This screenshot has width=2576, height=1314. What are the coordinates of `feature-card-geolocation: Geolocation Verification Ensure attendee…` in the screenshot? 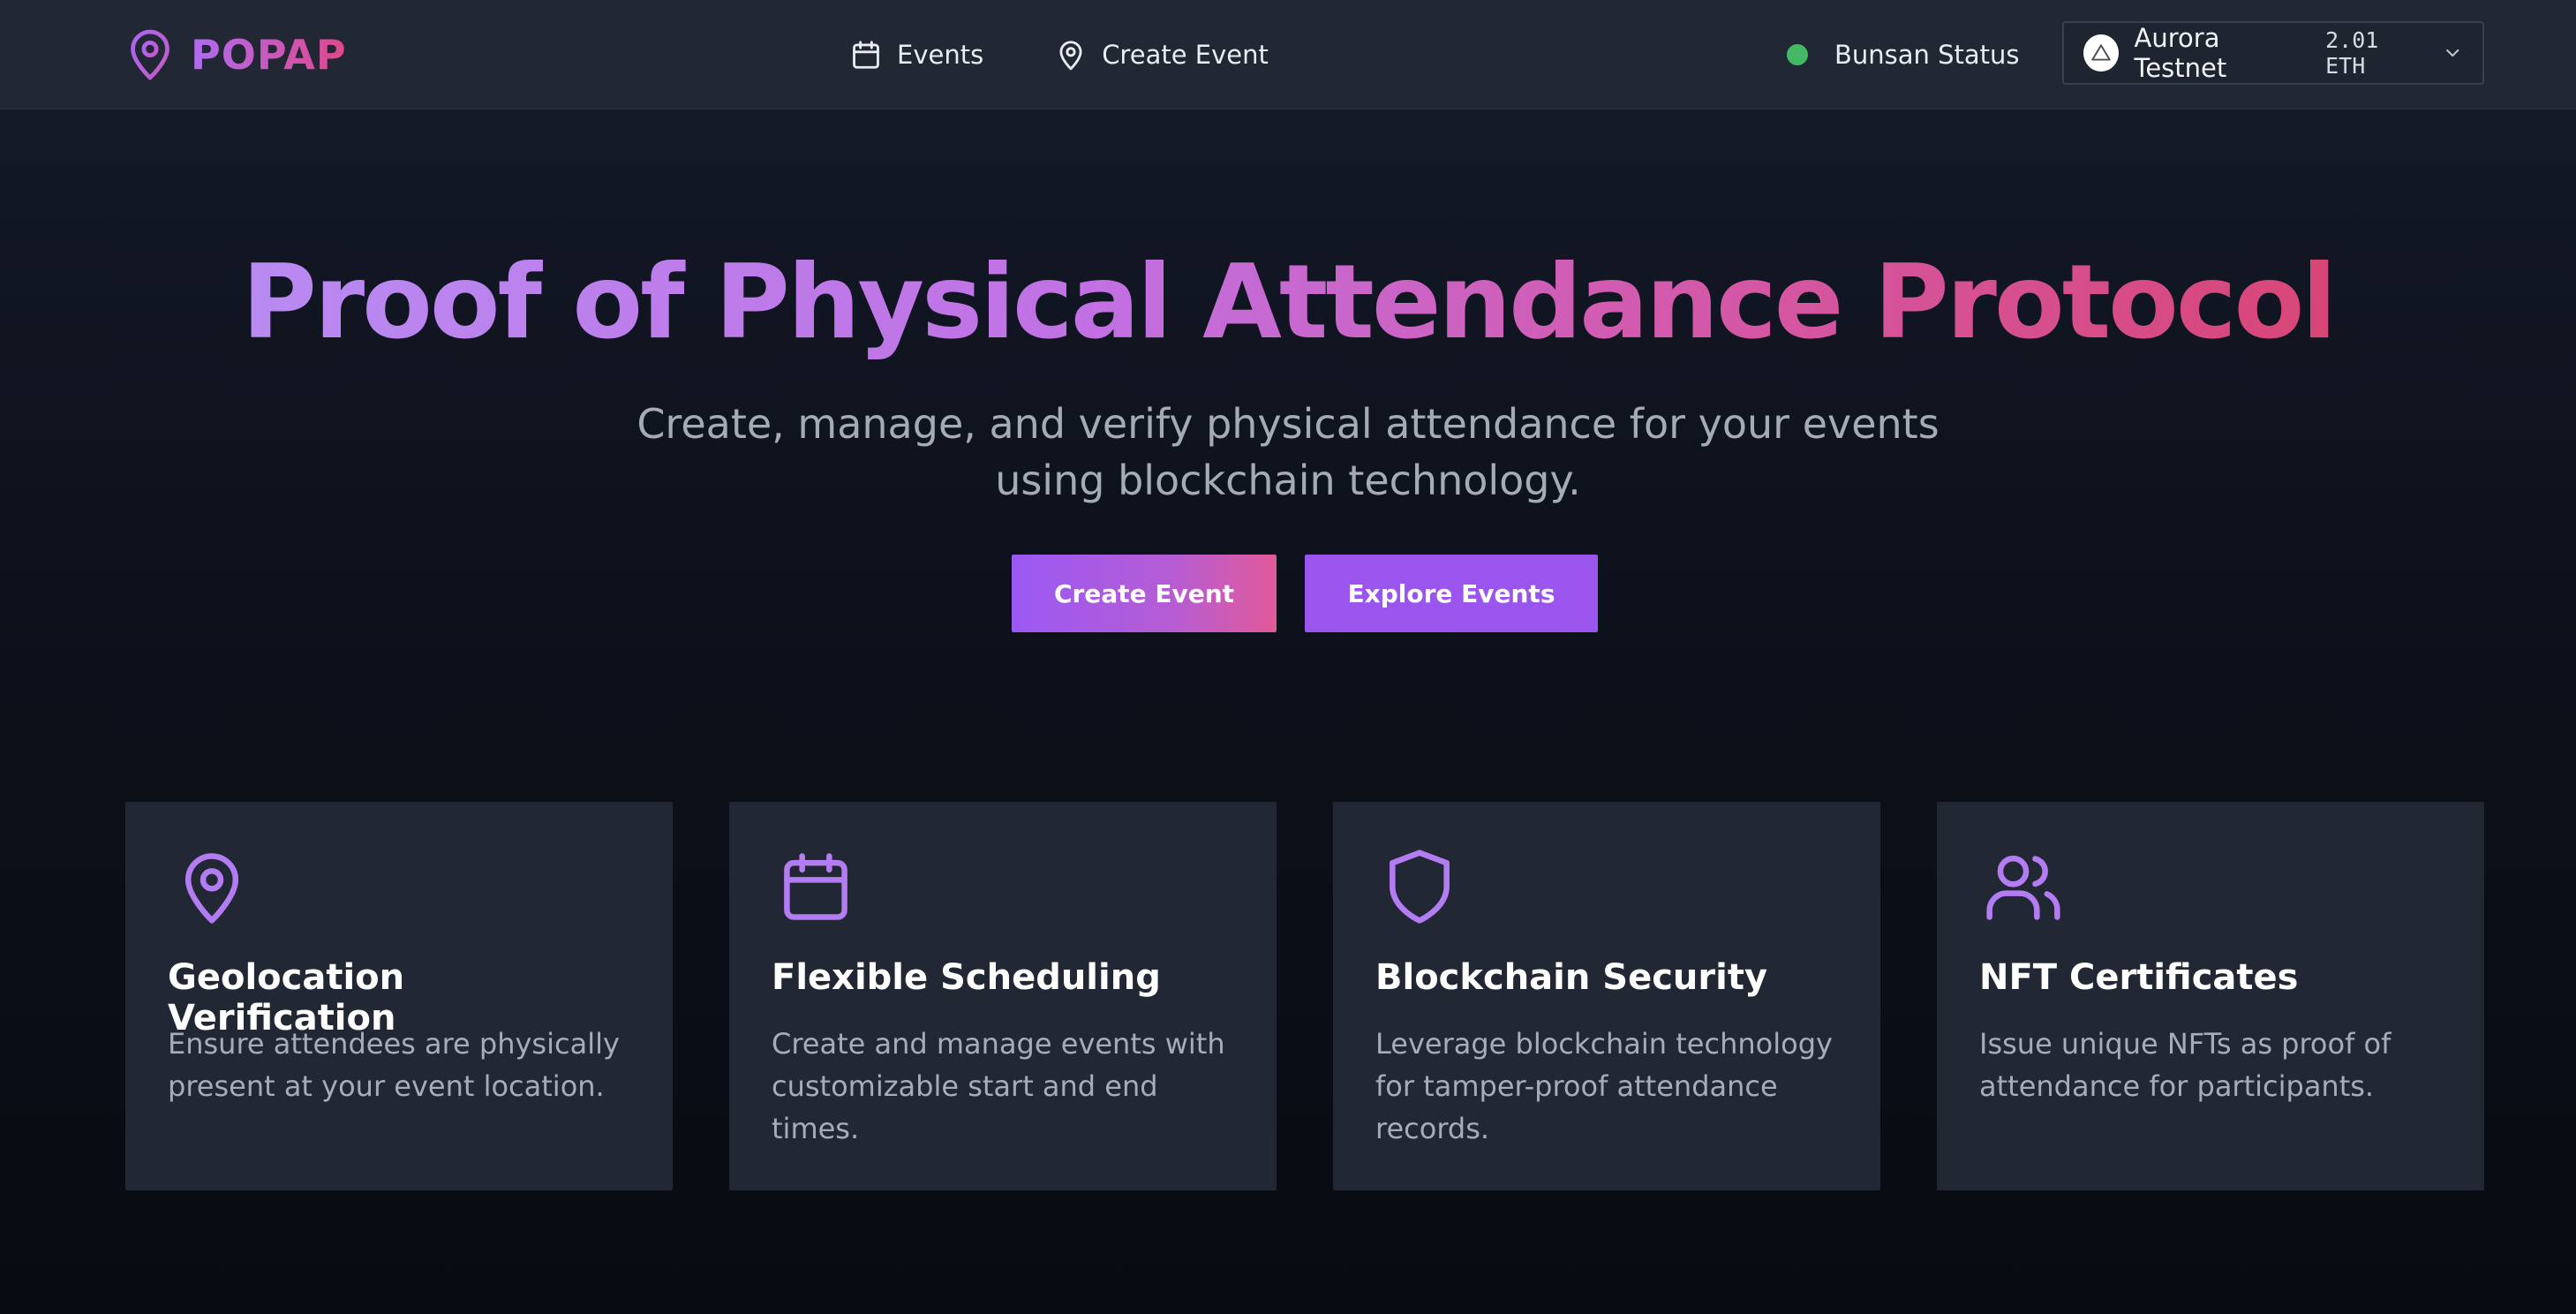 It's located at (399, 996).